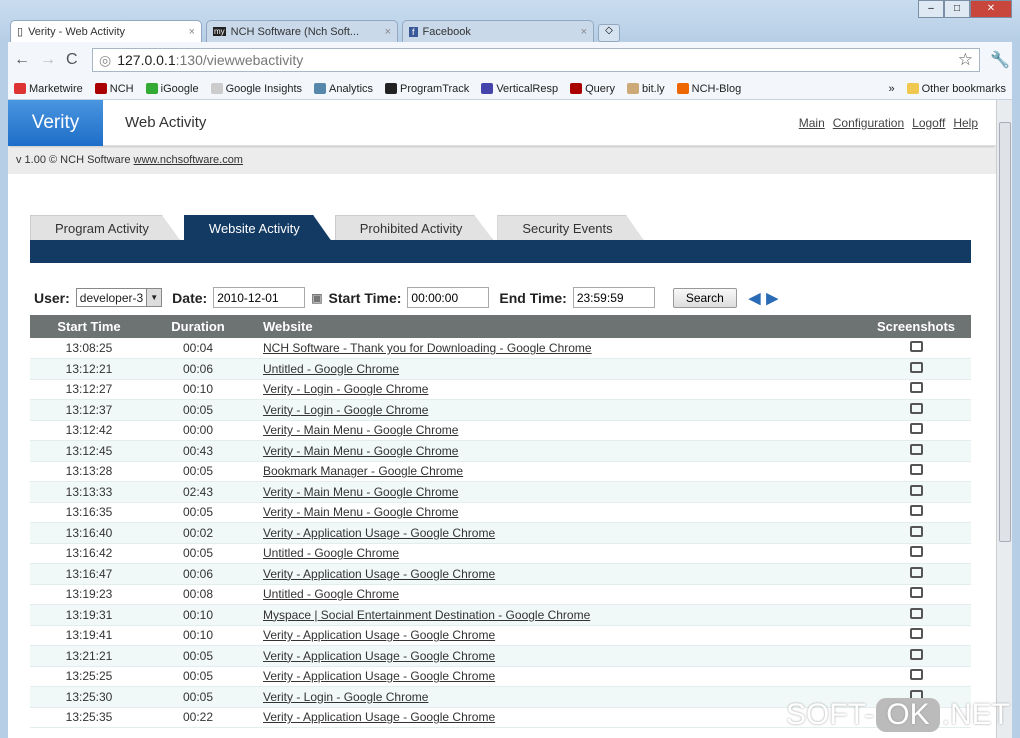 This screenshot has height=738, width=1020. Describe the element at coordinates (892, 89) in the screenshot. I see `more-bookmarks-icon: »` at that location.